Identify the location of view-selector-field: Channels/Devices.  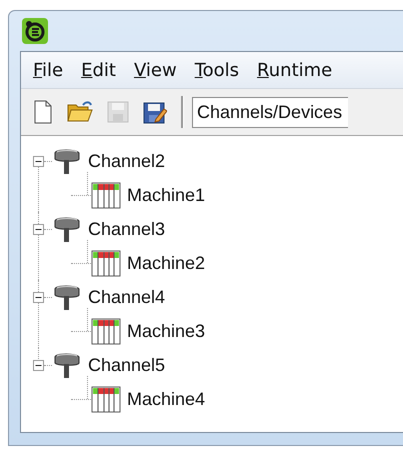
(270, 112).